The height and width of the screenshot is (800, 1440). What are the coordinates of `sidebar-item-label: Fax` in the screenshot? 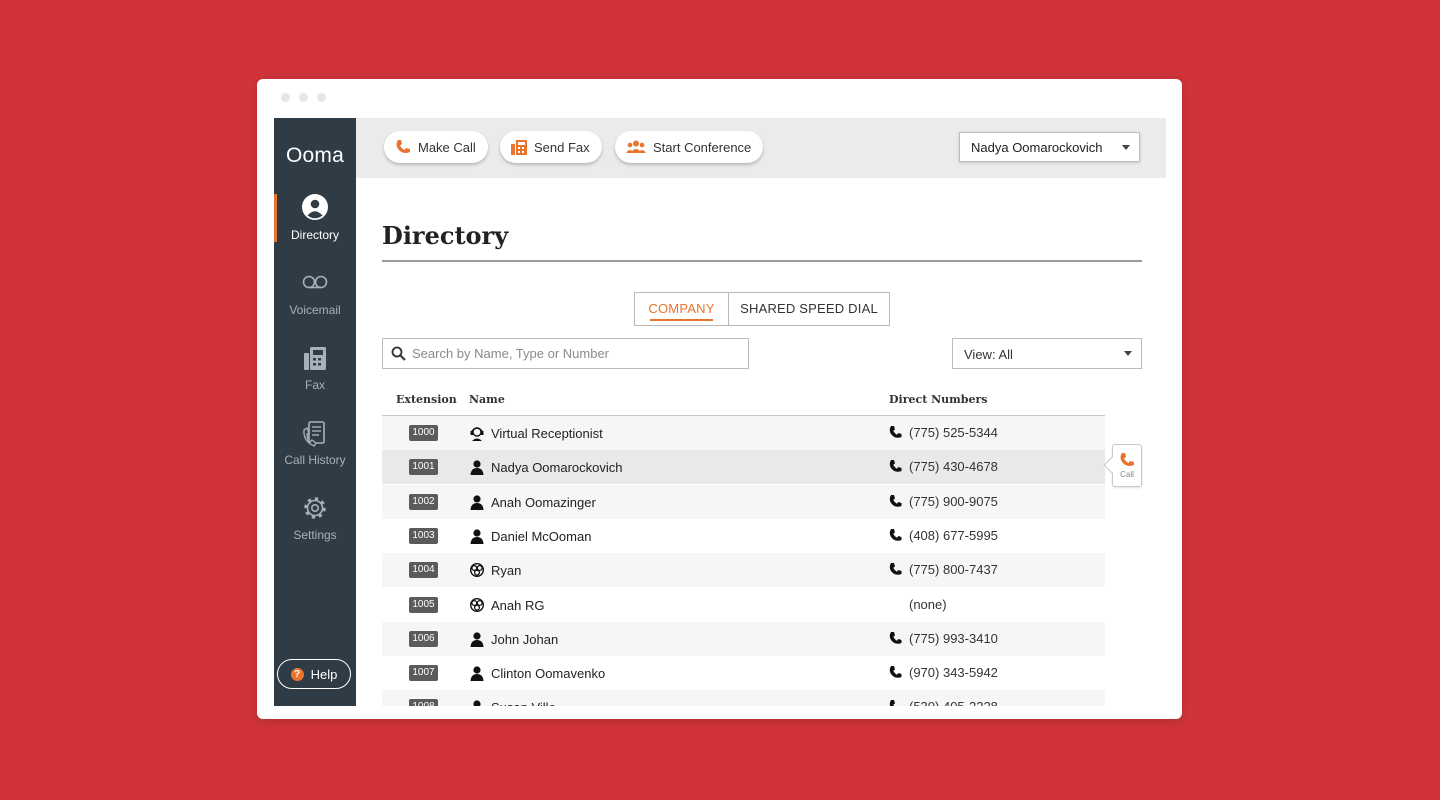 It's located at (314, 385).